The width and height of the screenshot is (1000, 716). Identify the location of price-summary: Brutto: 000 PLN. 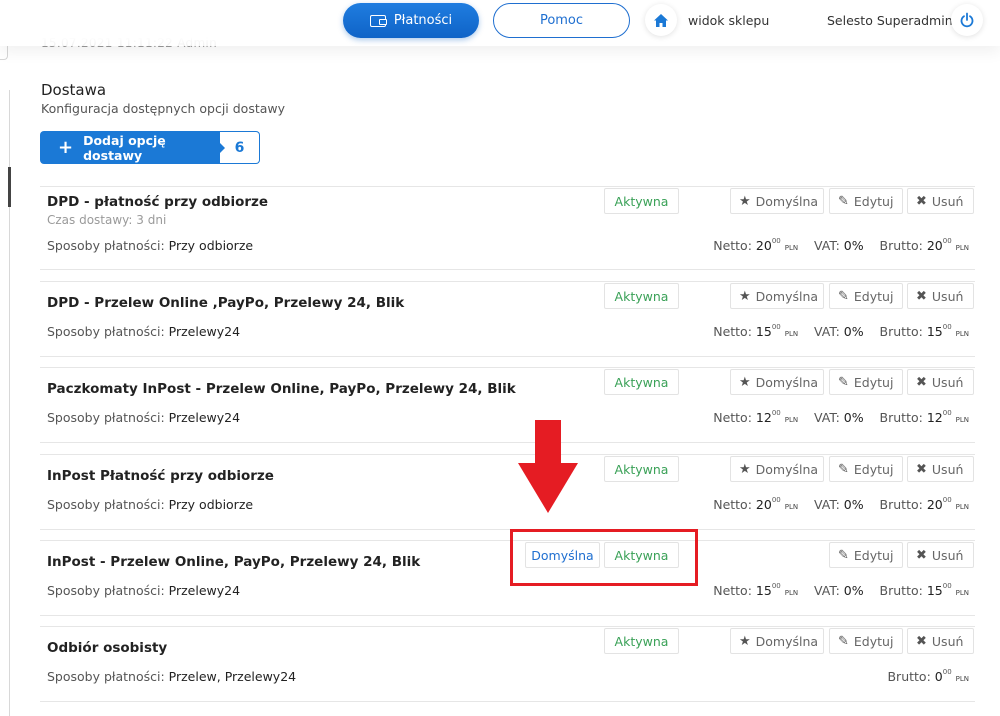
(928, 675).